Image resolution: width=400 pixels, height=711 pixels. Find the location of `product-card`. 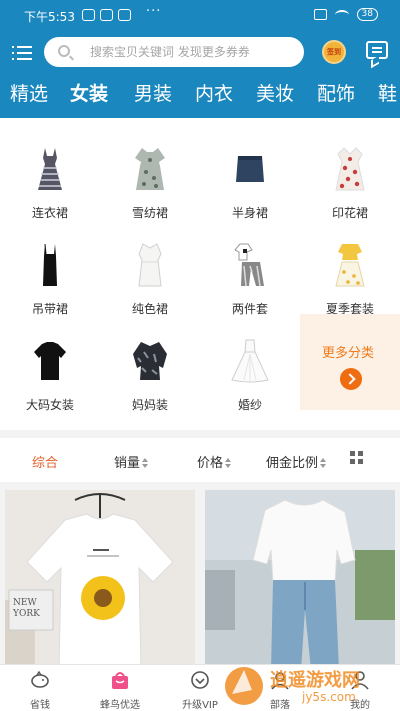

product-card is located at coordinates (300, 580).